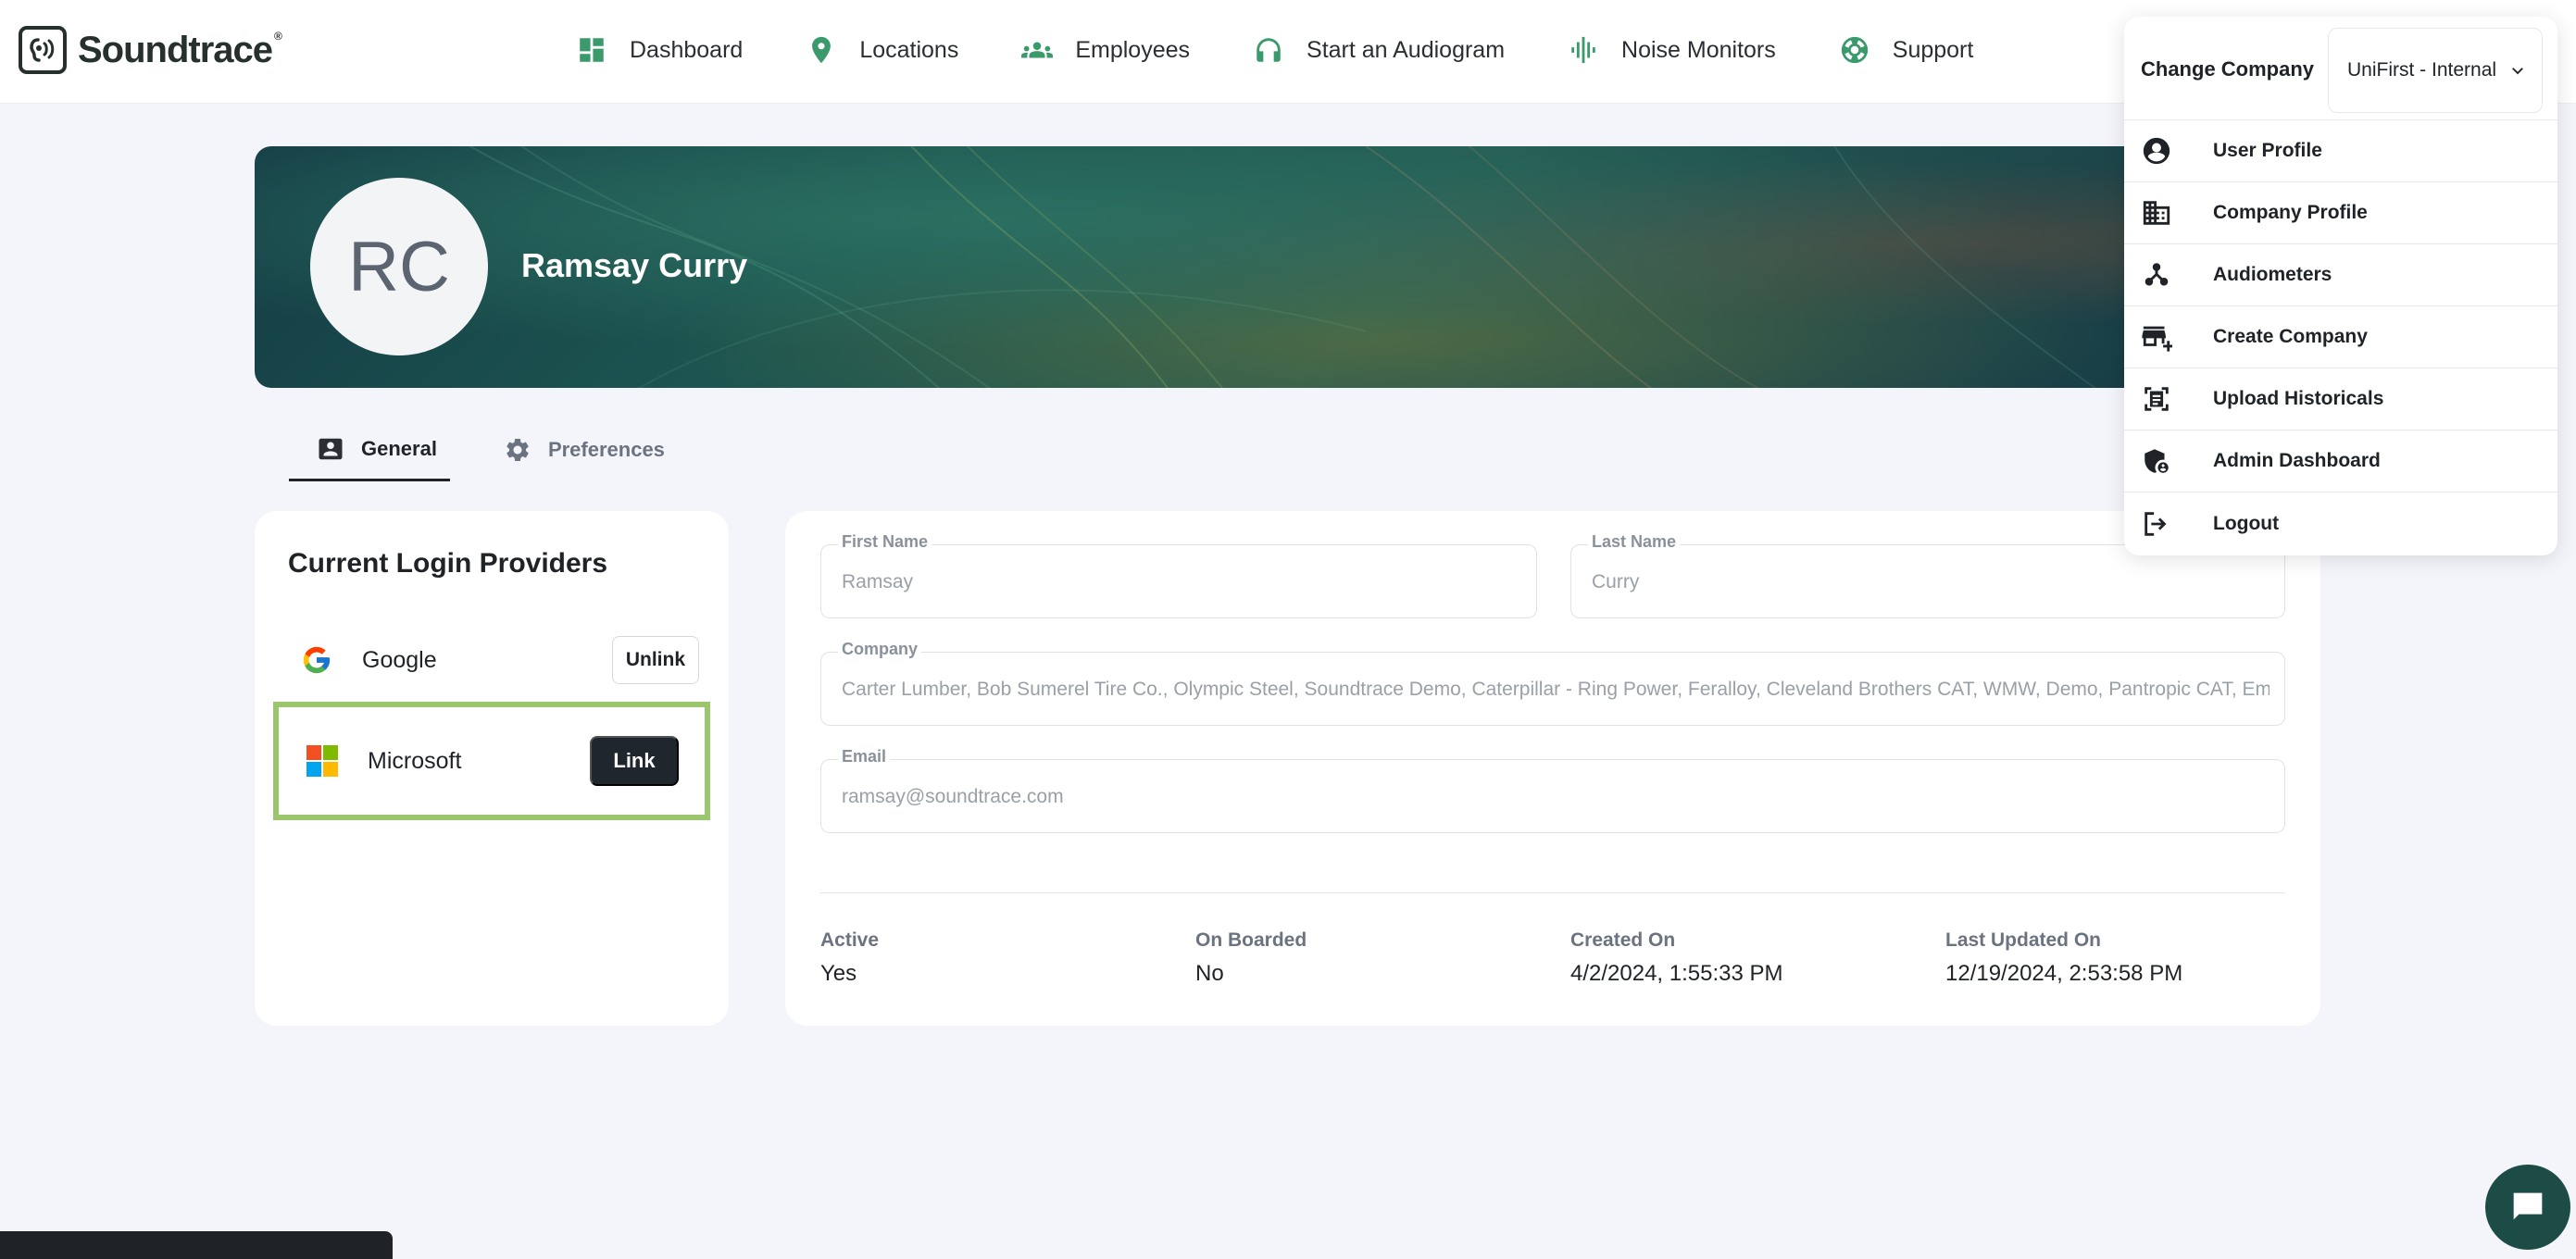  What do you see at coordinates (634, 761) in the screenshot?
I see `link-microsoft-button: Link` at bounding box center [634, 761].